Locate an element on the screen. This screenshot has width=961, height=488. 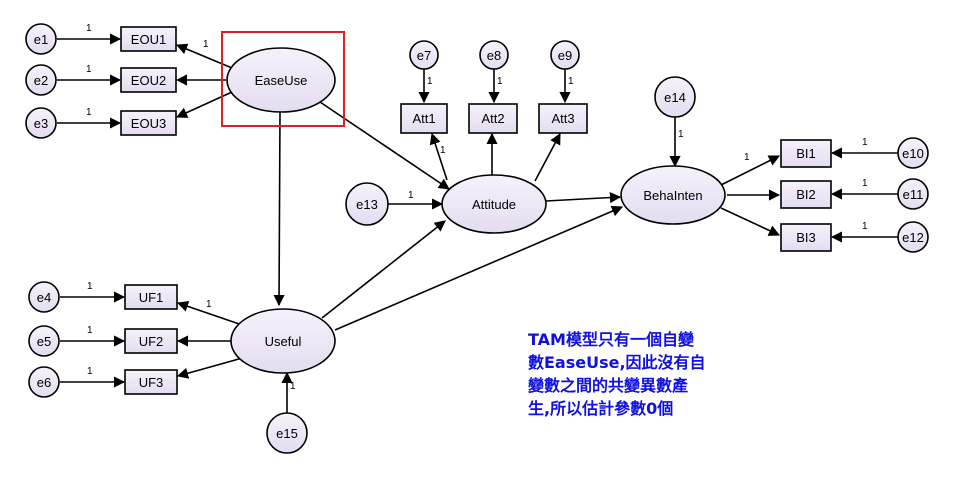
indicator-uf3: UF3 is located at coordinates (151, 382).